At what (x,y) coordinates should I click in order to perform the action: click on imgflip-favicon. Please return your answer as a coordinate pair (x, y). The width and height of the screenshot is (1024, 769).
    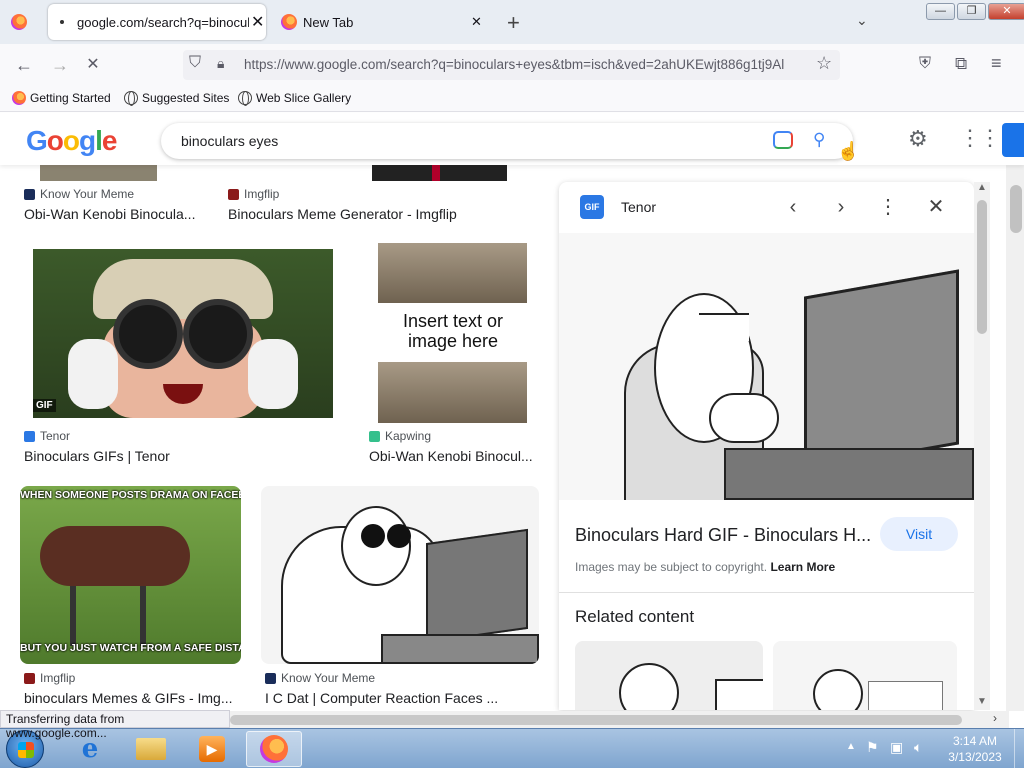
    Looking at the image, I should click on (233, 194).